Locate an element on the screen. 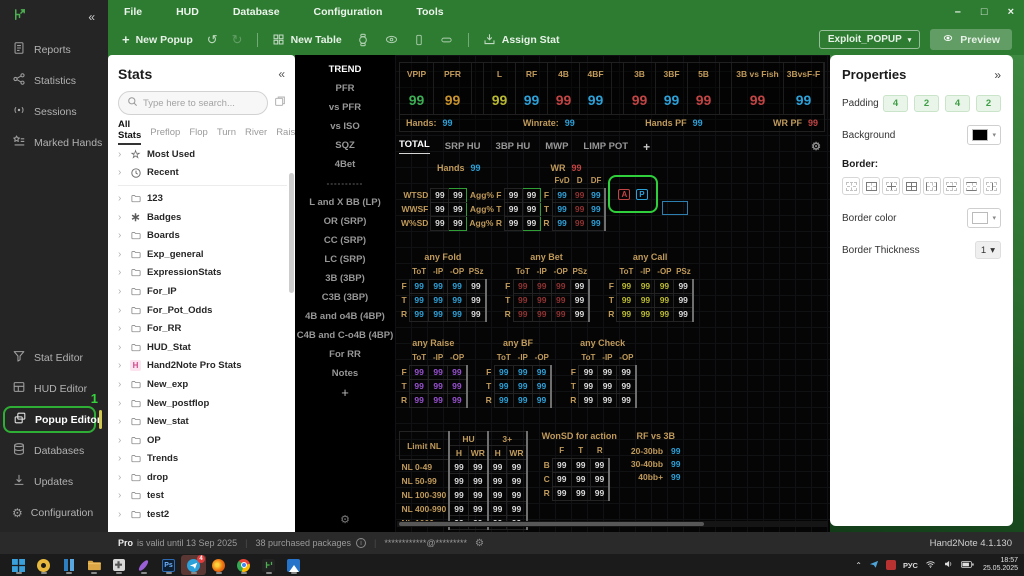 This screenshot has width=1024, height=576. tree-item-drop: › drop is located at coordinates (202, 477).